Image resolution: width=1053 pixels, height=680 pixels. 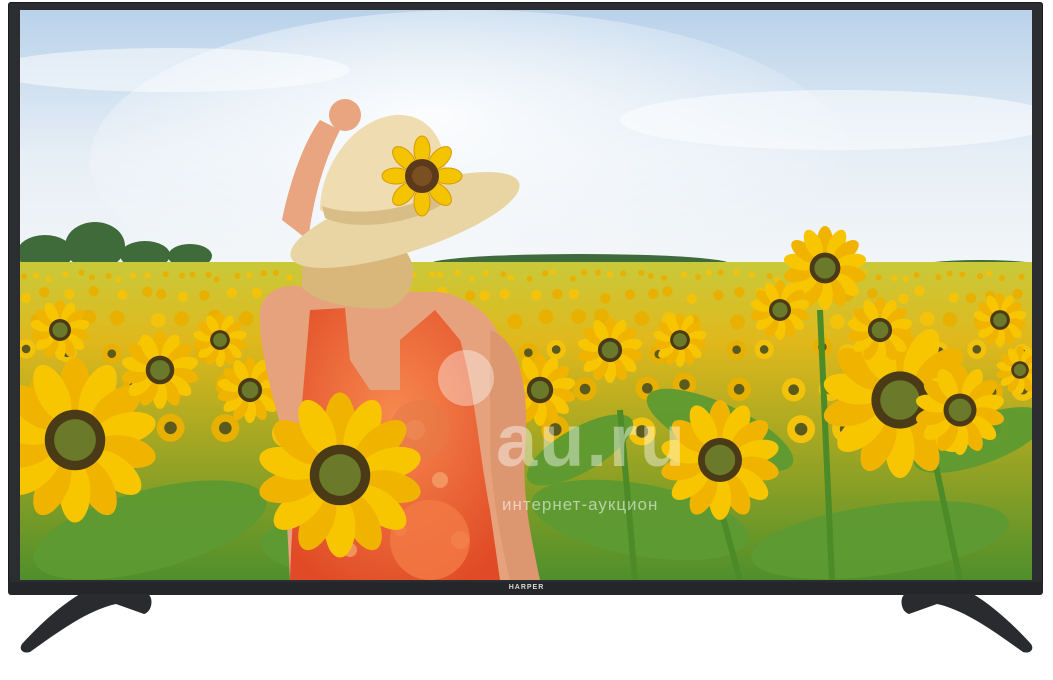 What do you see at coordinates (967, 623) in the screenshot?
I see `tv-stand-right` at bounding box center [967, 623].